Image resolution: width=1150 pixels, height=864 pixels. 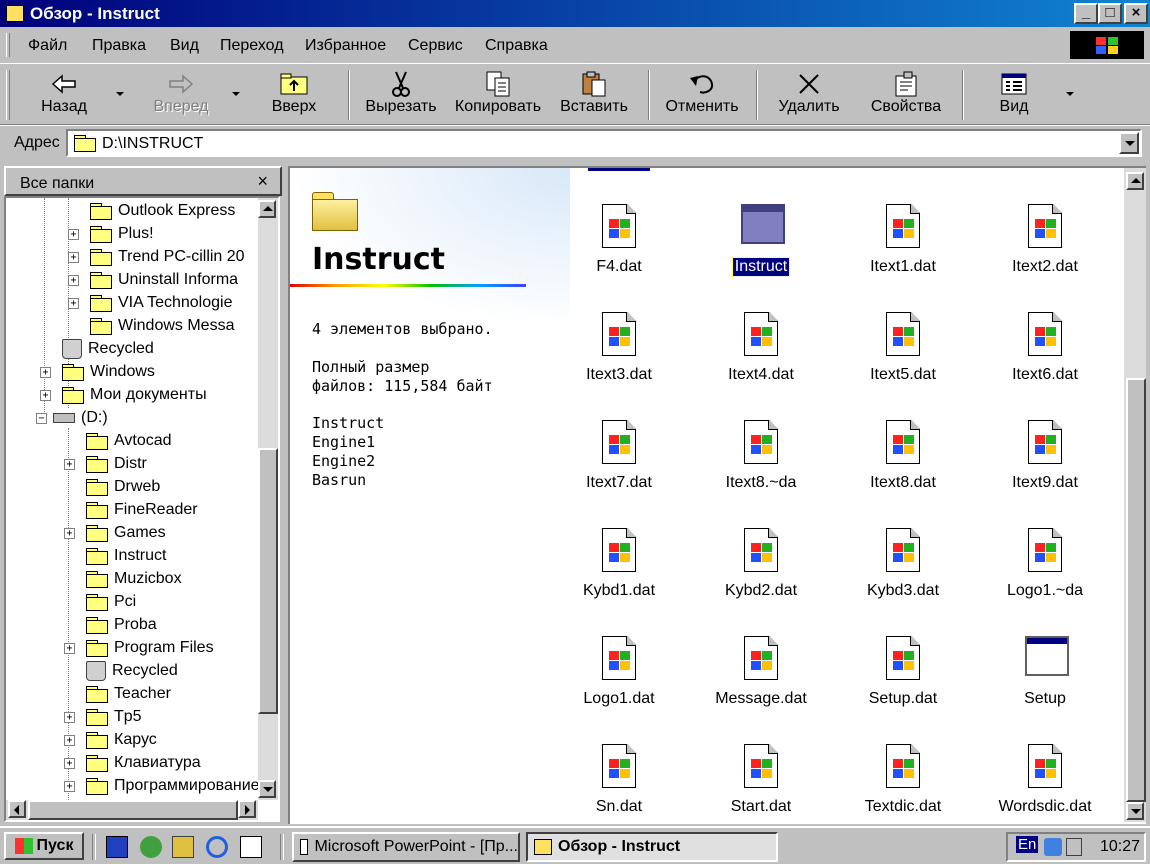 I want to click on file-item: Kybd1.dat, so click(x=619, y=564).